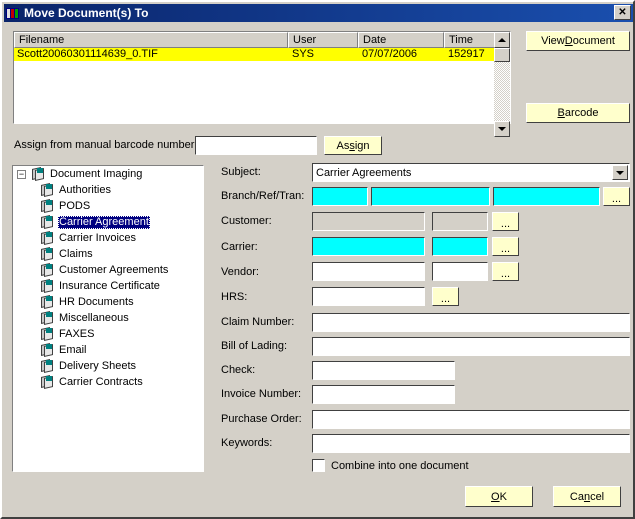 The width and height of the screenshot is (635, 519). Describe the element at coordinates (401, 40) in the screenshot. I see `column-header-date: Date` at that location.